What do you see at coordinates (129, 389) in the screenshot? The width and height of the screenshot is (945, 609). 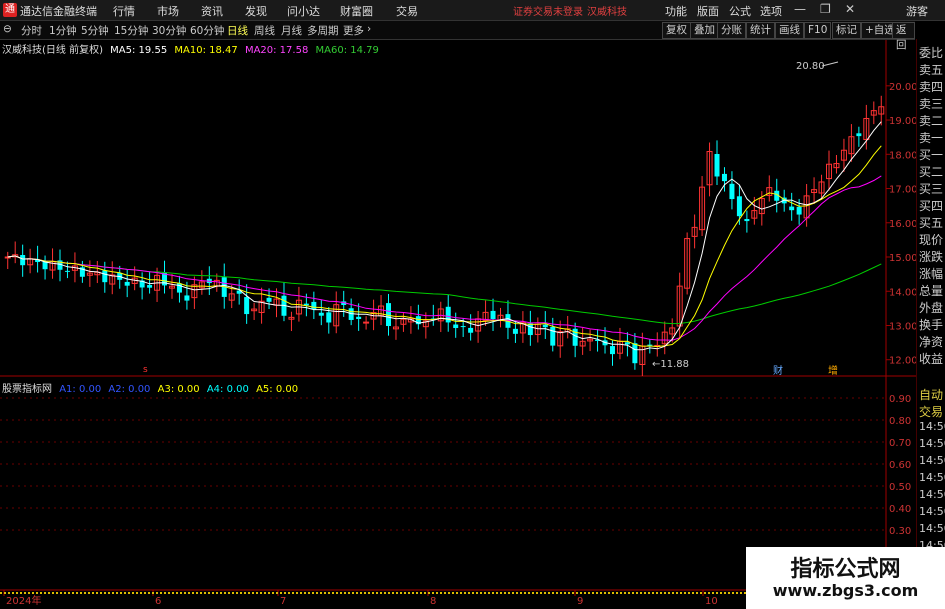 I see `a2-value: A2: 0.00` at bounding box center [129, 389].